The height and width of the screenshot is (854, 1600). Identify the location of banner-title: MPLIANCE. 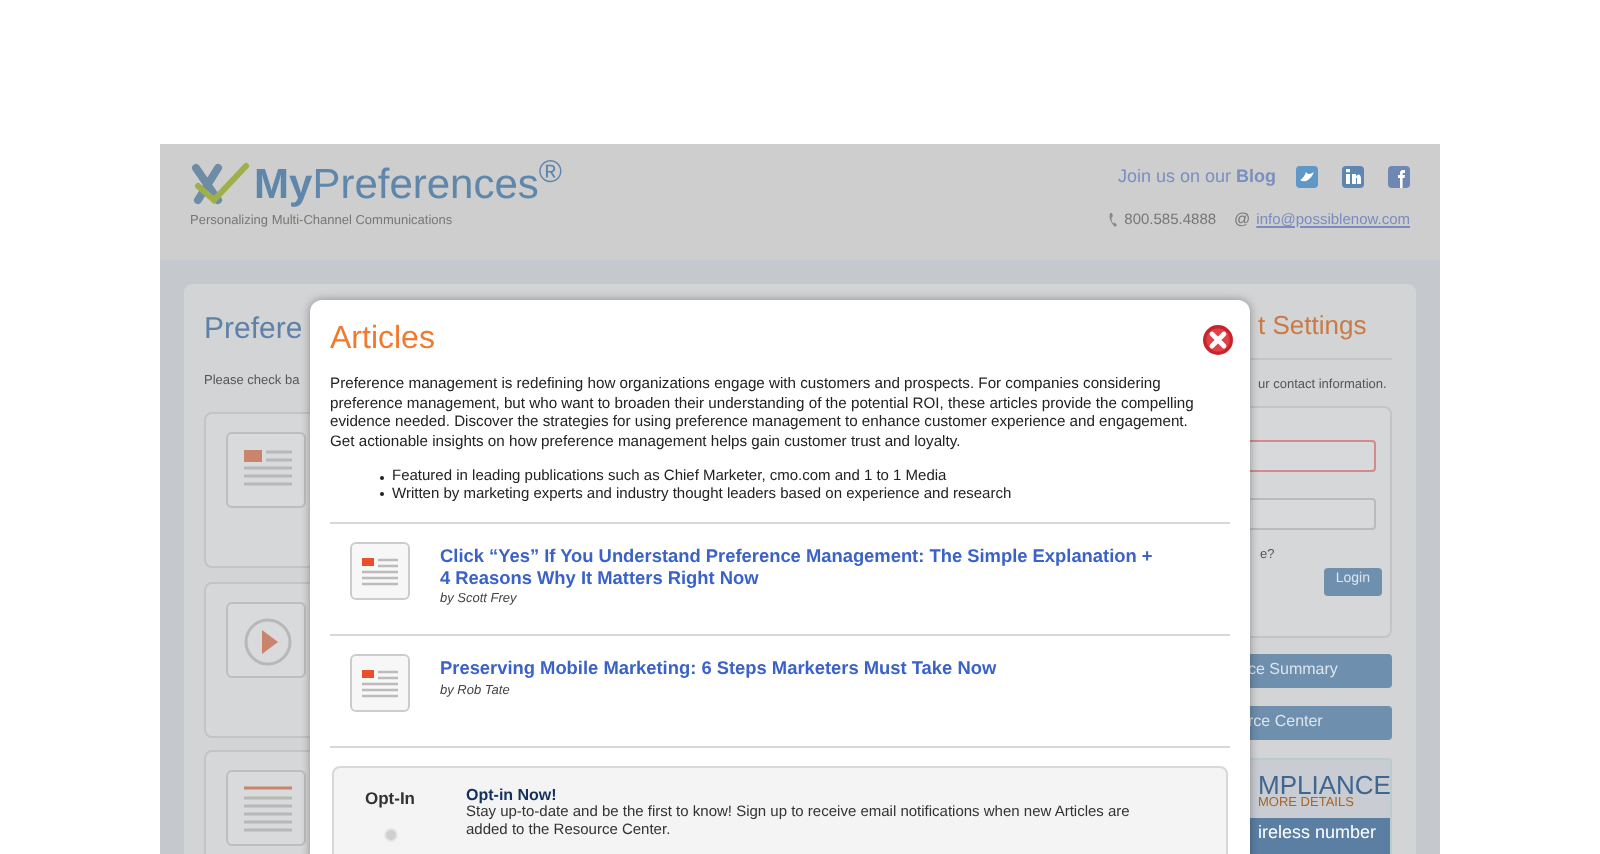
(1324, 784).